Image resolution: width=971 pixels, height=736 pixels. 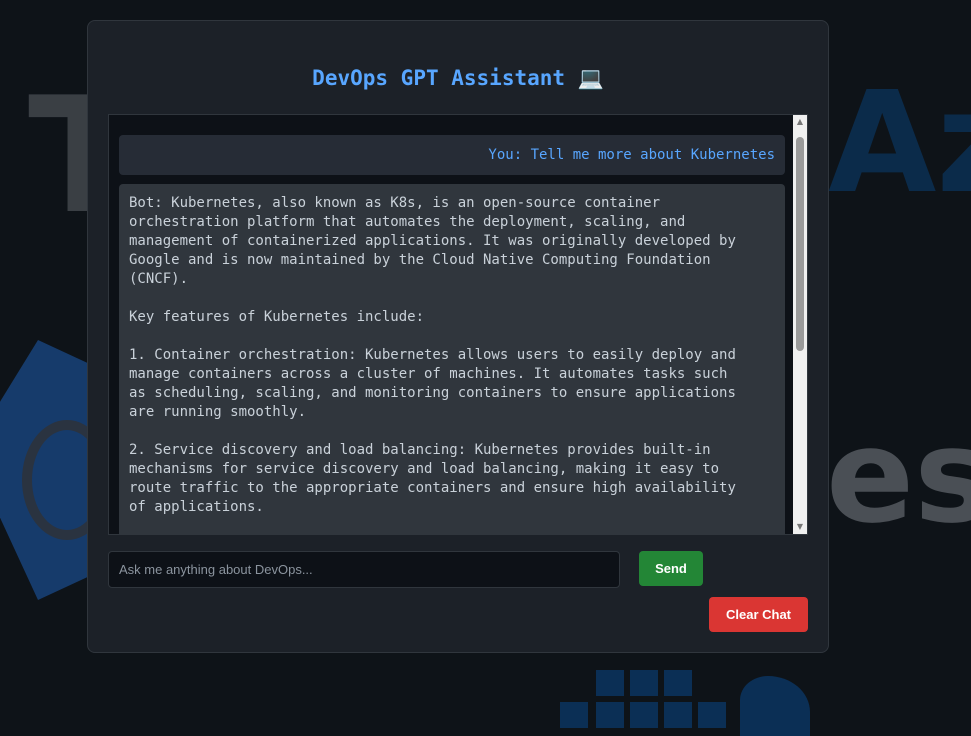 What do you see at coordinates (800, 244) in the screenshot?
I see `scrollbar-thumb` at bounding box center [800, 244].